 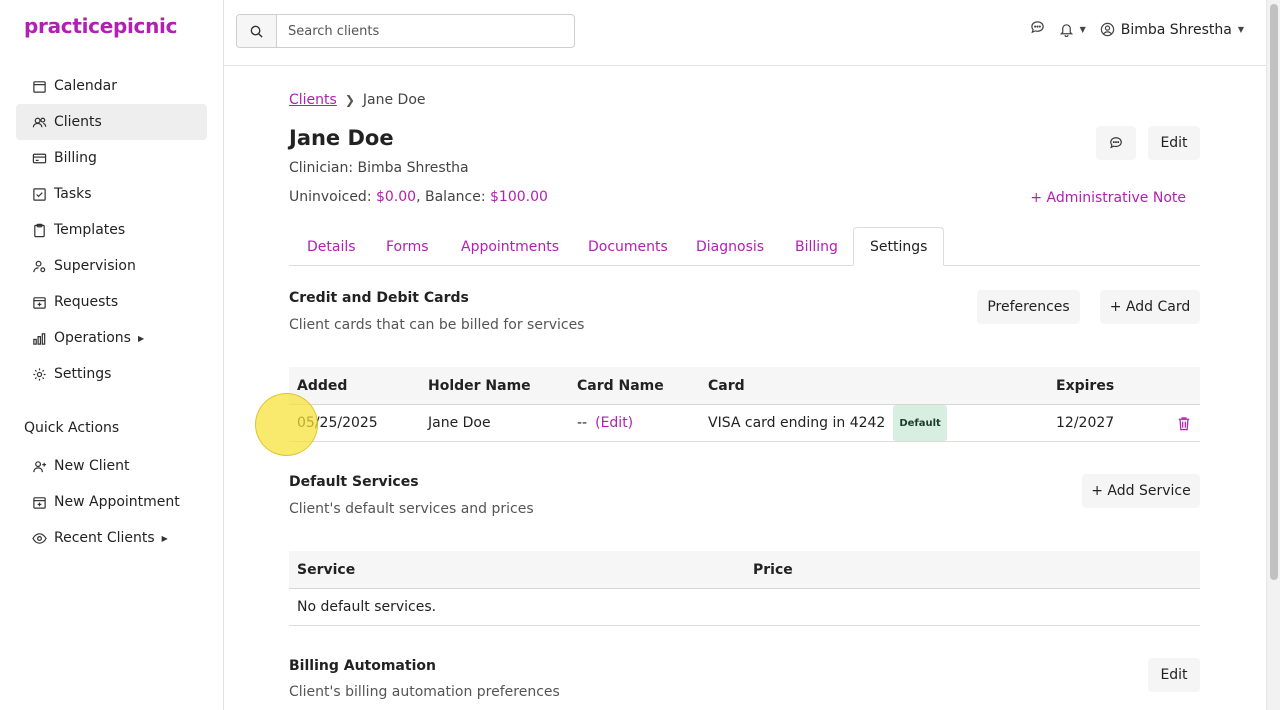 What do you see at coordinates (726, 385) in the screenshot?
I see `column-header: Card` at bounding box center [726, 385].